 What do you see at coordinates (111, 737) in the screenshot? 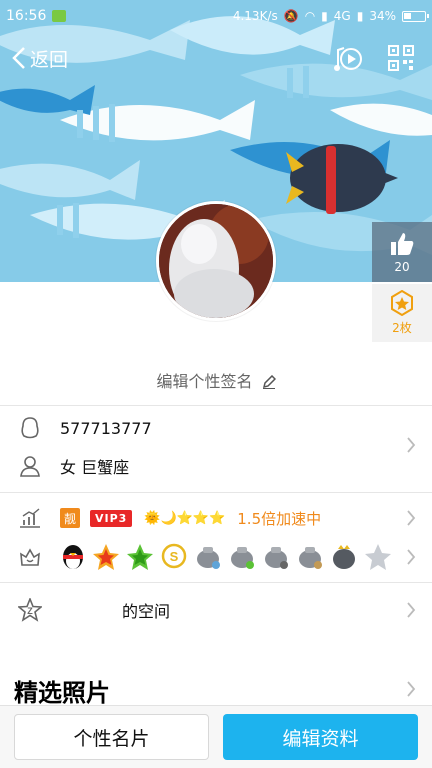
I see `profile-card-button: 个性名片` at bounding box center [111, 737].